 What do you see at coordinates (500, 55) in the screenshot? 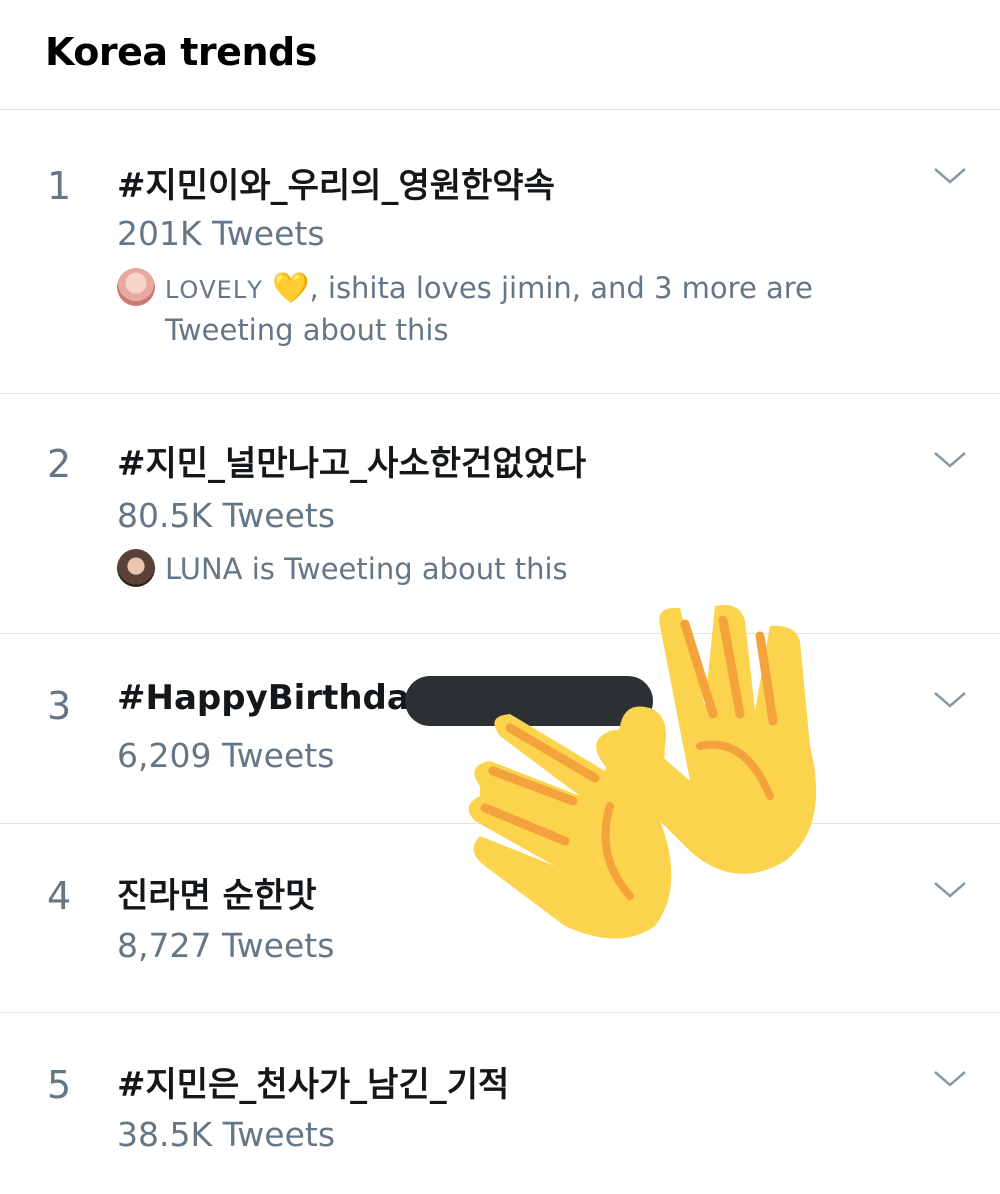
I see `page-header: Korea trends` at bounding box center [500, 55].